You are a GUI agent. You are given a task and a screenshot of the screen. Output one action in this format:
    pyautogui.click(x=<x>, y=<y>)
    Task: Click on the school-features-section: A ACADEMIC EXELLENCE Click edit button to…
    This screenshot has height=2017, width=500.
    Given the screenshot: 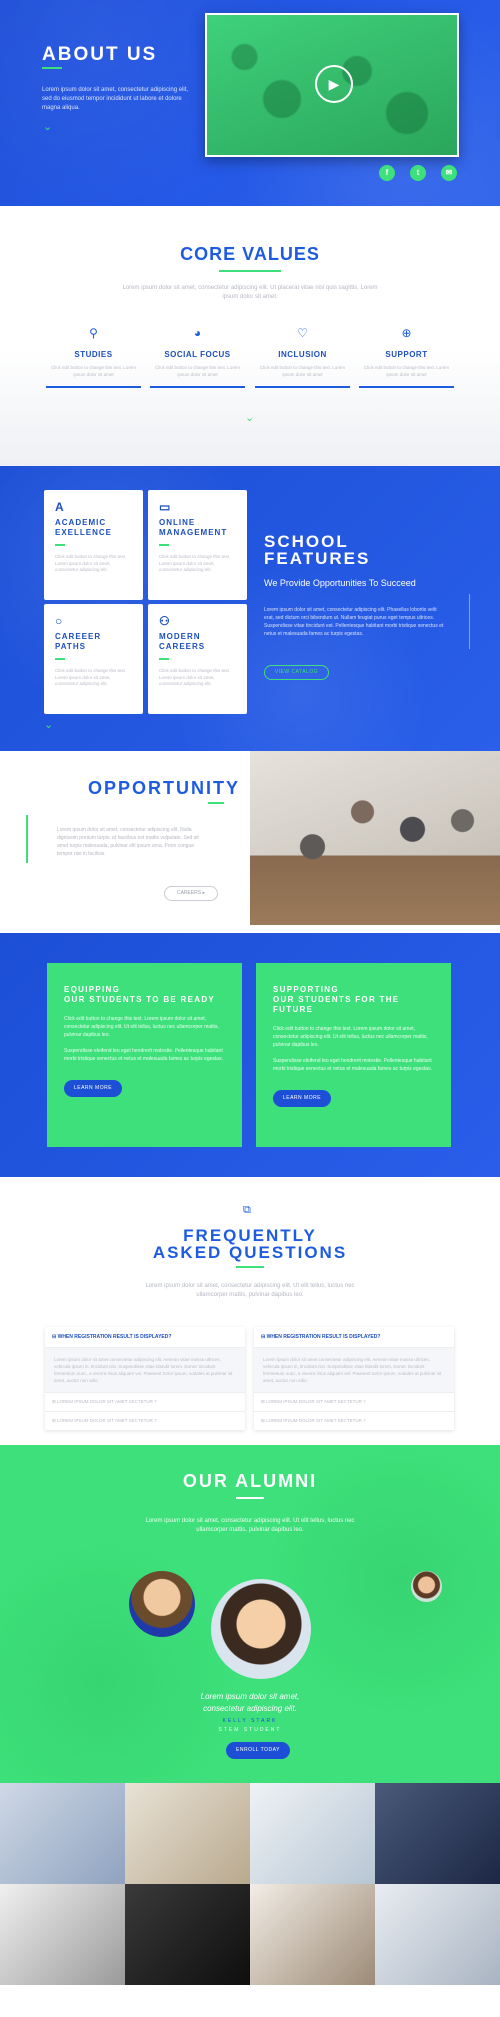 What is the action you would take?
    pyautogui.click(x=250, y=608)
    